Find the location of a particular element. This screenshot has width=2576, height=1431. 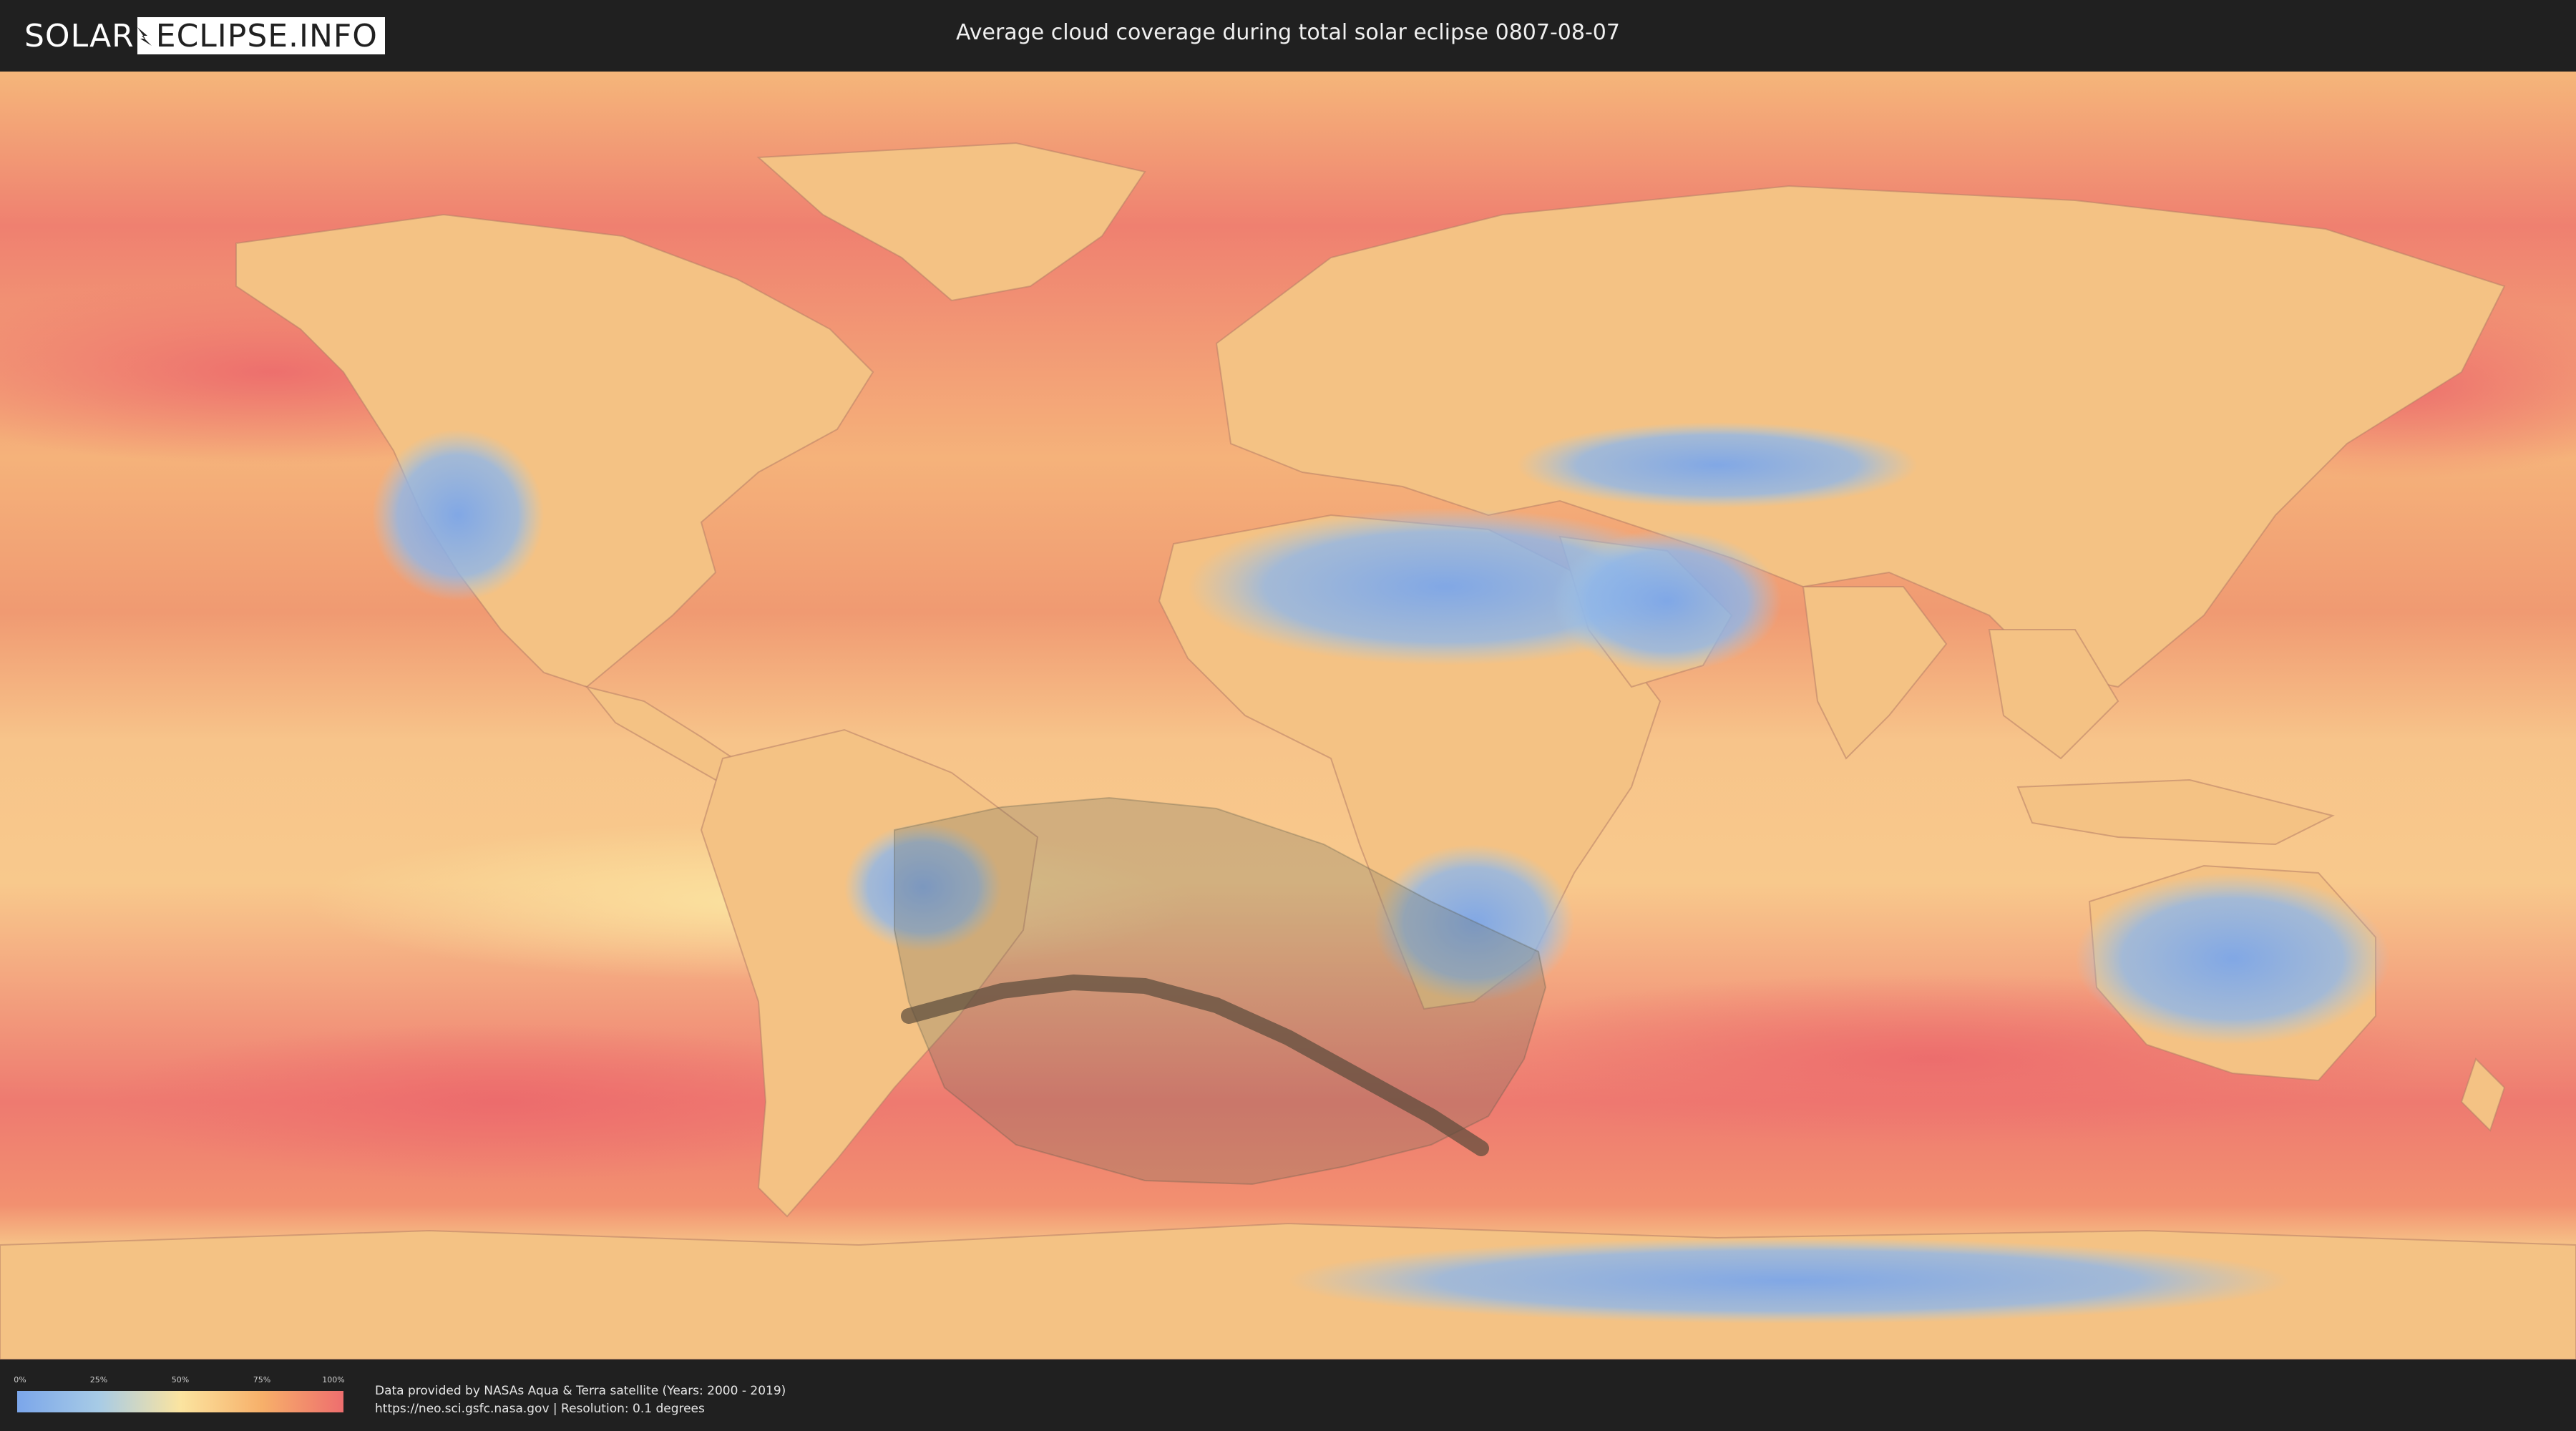

cloud-coverage-legend: 0% 25% 50% 75% 100% is located at coordinates (179, 1393).